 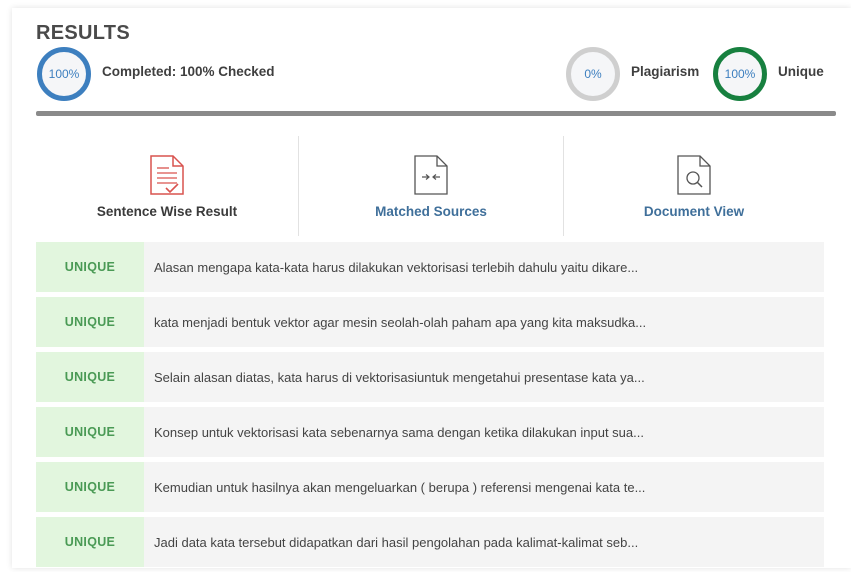 I want to click on tab-sentence-wise-result: Sentence Wise Result, so click(x=167, y=186).